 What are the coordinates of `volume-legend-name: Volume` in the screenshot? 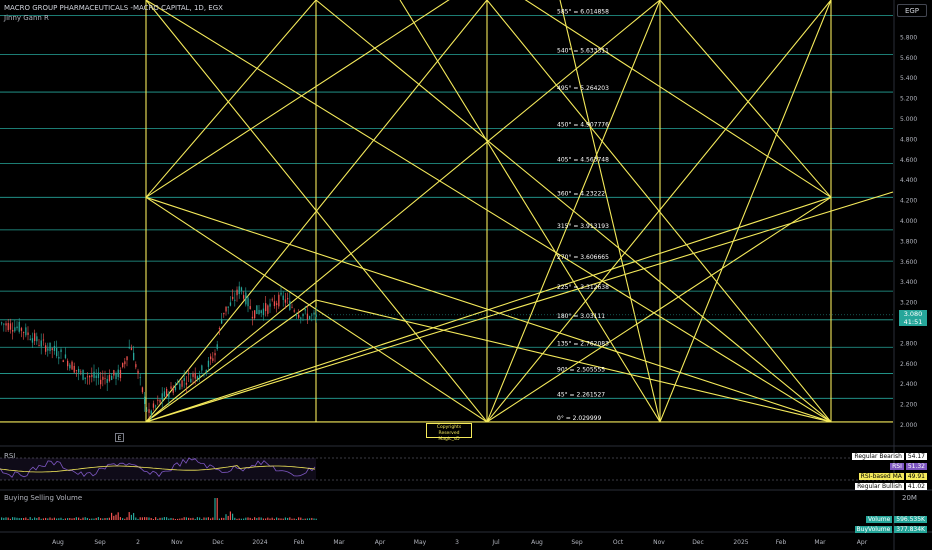 It's located at (879, 519).